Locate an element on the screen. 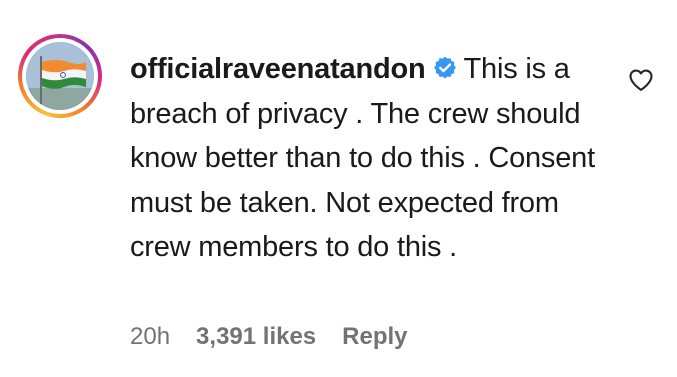 The image size is (677, 377). comment-meta: 20h 3,391 likes Reply is located at coordinates (269, 337).